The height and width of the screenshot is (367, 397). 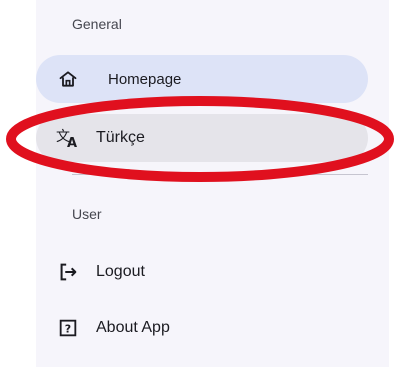 I want to click on nav-item-label: About App, so click(x=133, y=327).